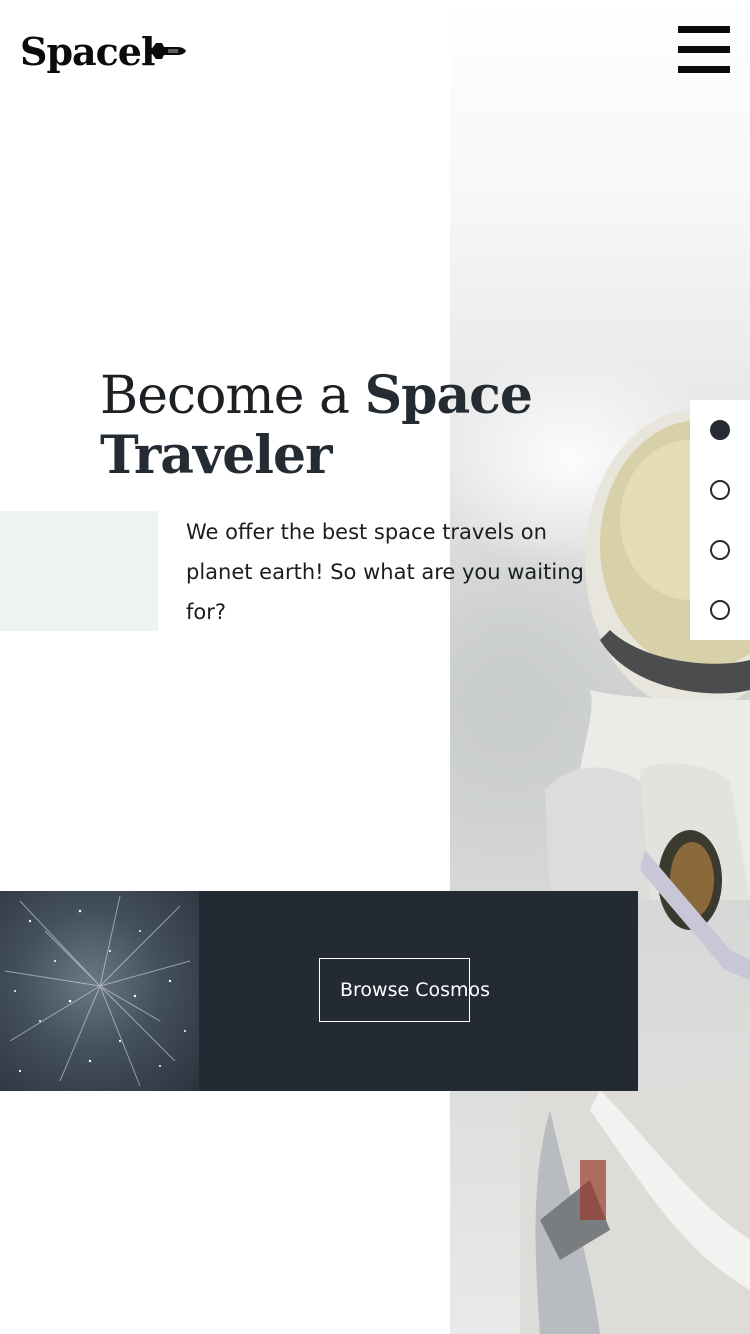 The height and width of the screenshot is (1334, 750). I want to click on hero-title: Become a Space Traveler, so click(330, 426).